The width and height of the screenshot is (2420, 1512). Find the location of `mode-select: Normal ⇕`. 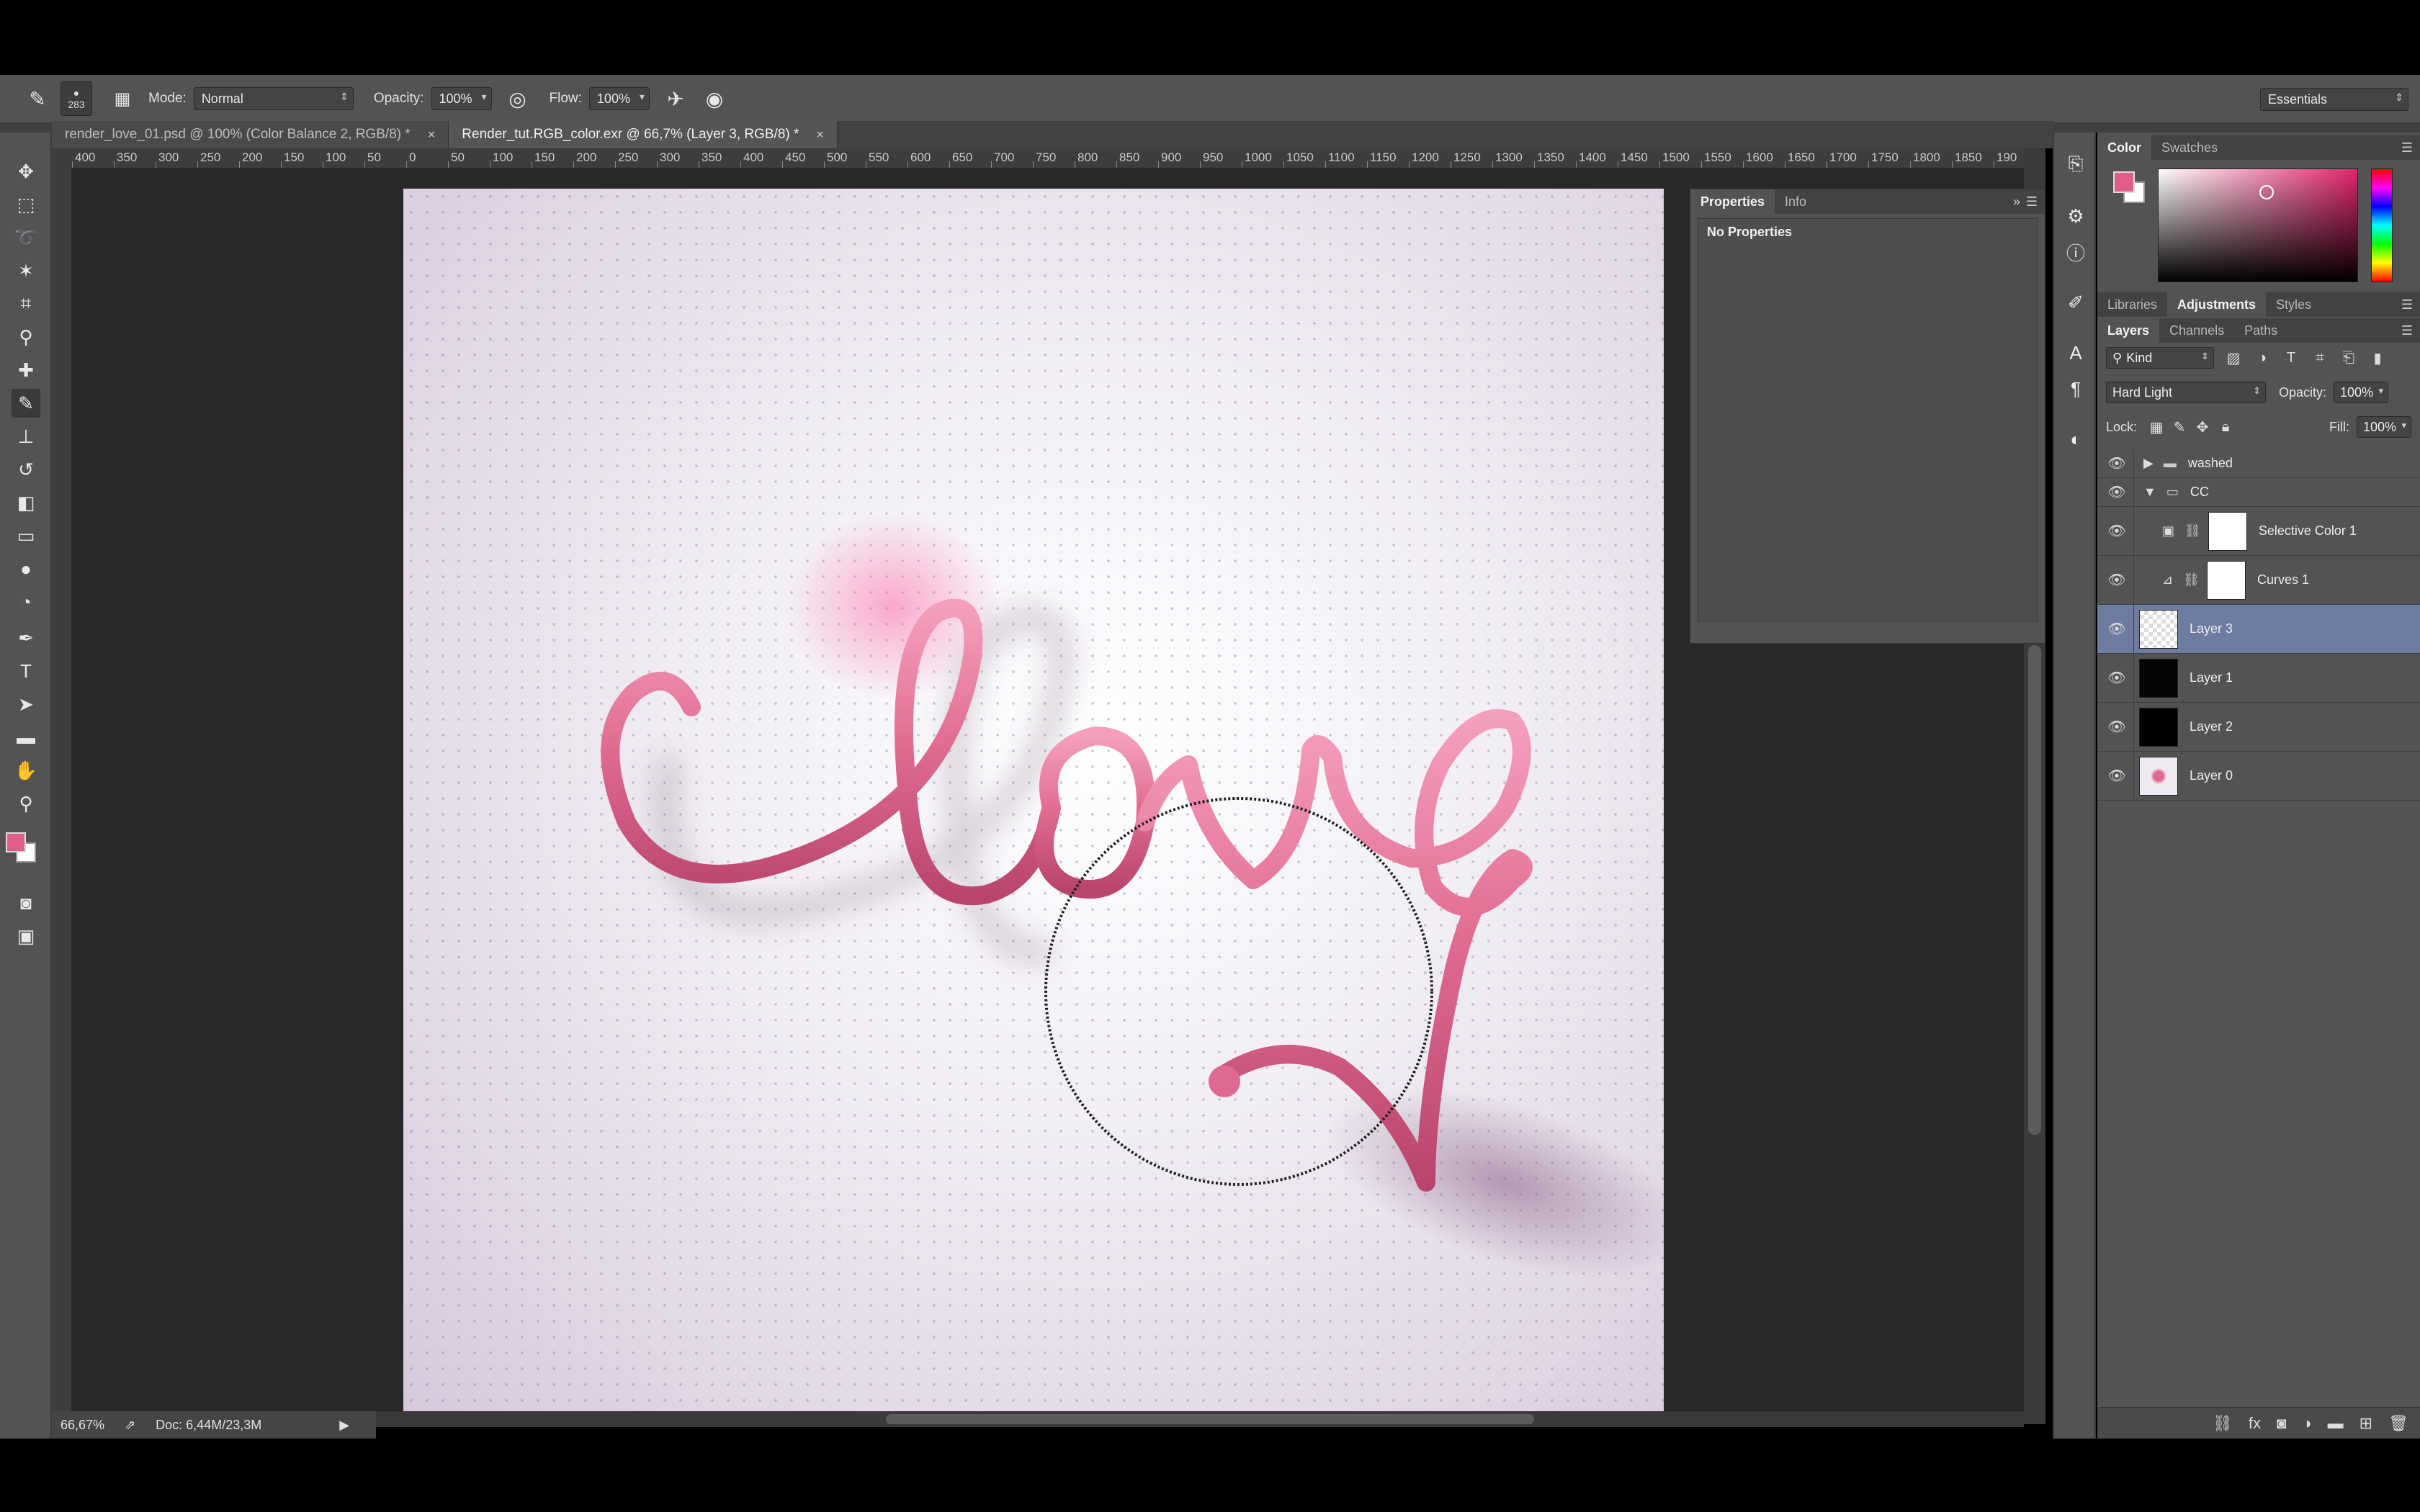

mode-select: Normal ⇕ is located at coordinates (273, 98).